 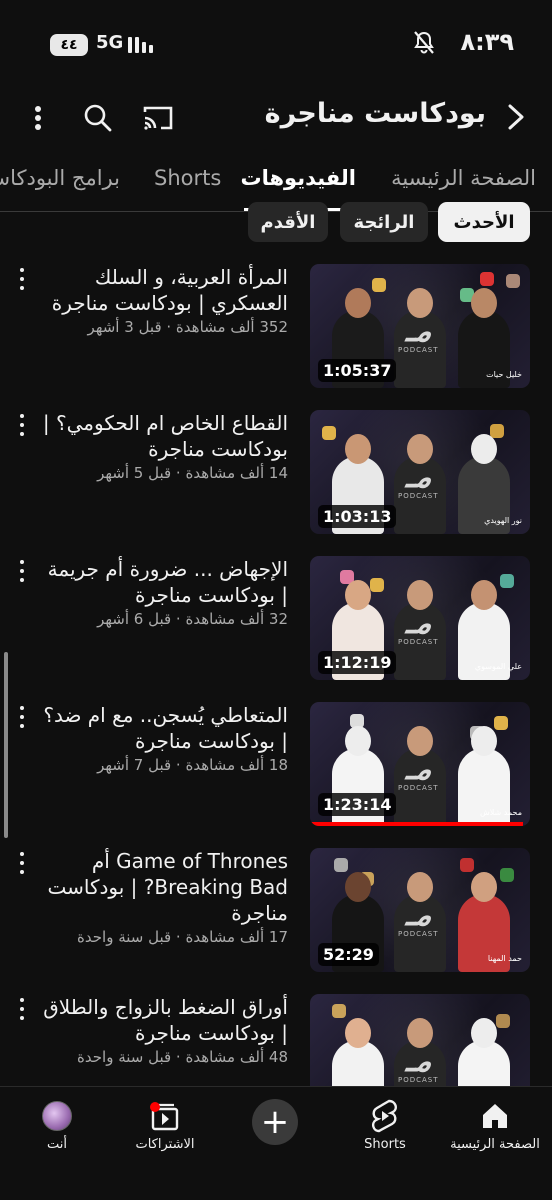 What do you see at coordinates (385, 1116) in the screenshot?
I see `shorts-icon` at bounding box center [385, 1116].